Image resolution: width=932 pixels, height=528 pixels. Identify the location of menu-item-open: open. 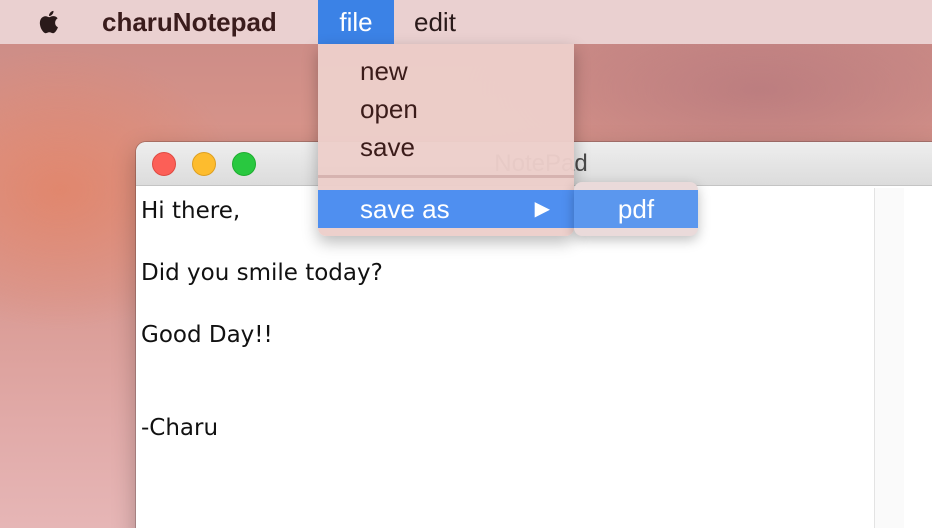
(446, 109).